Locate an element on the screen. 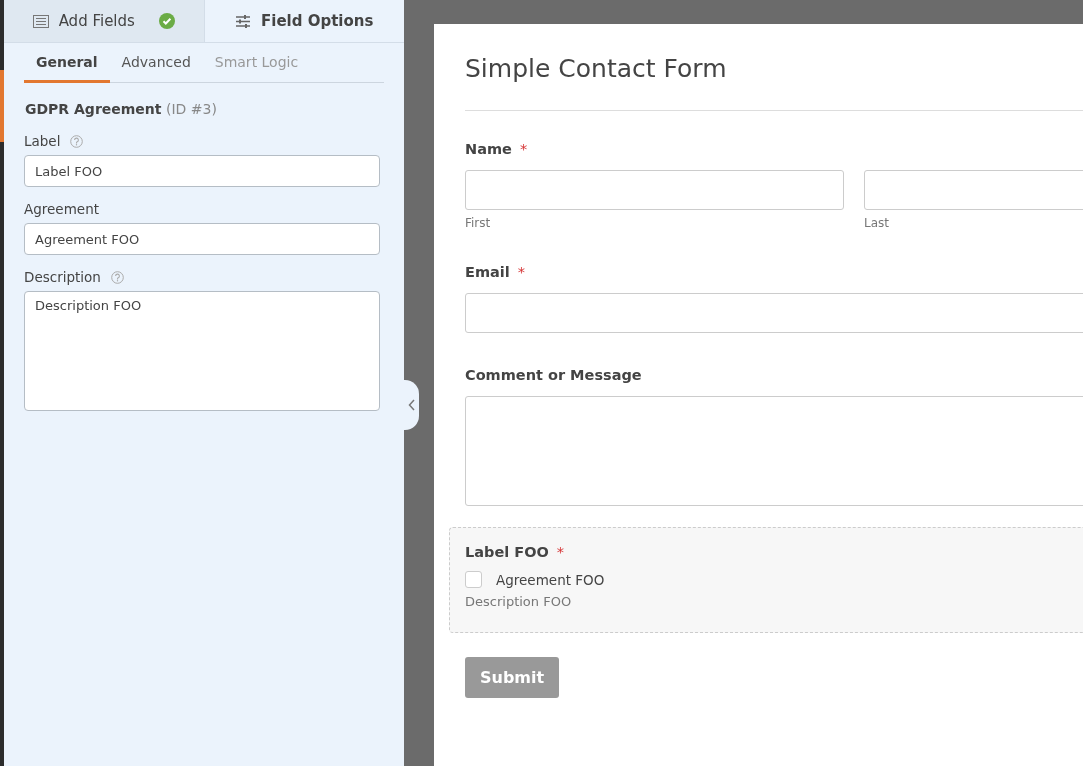 The width and height of the screenshot is (1083, 766). sub-tab: Advanced is located at coordinates (156, 63).